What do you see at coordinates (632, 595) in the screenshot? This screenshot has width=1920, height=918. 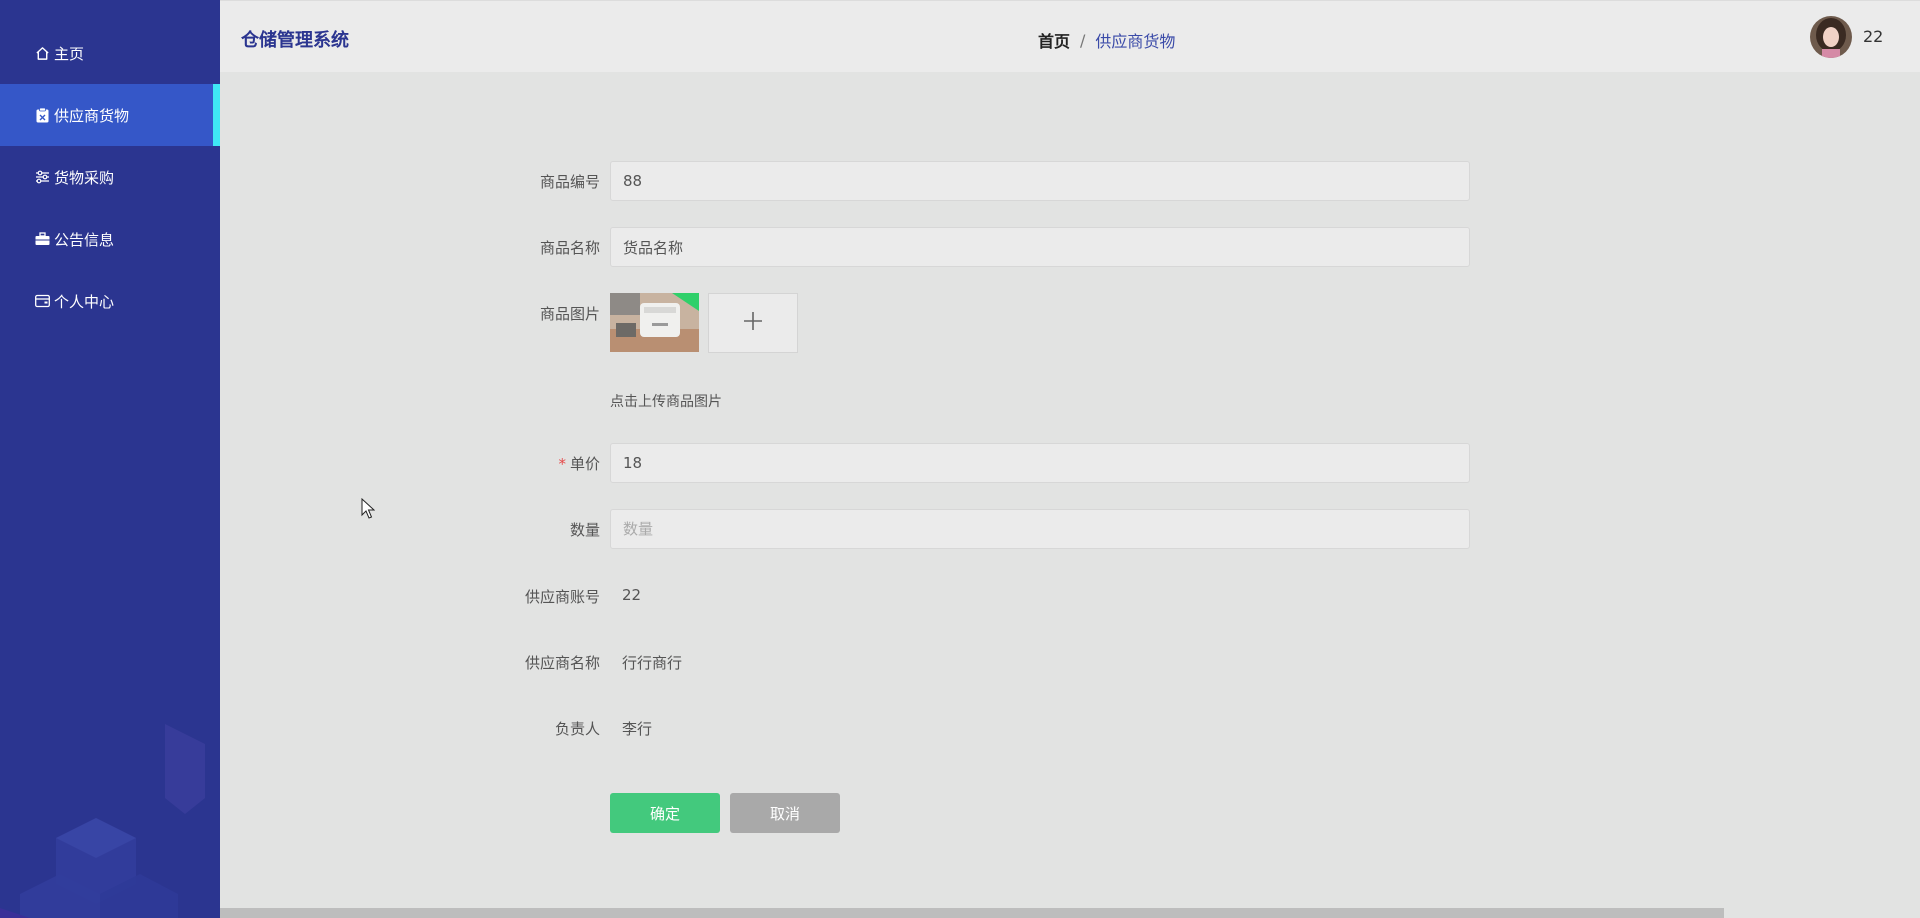 I see `supplier-account-value: 22` at bounding box center [632, 595].